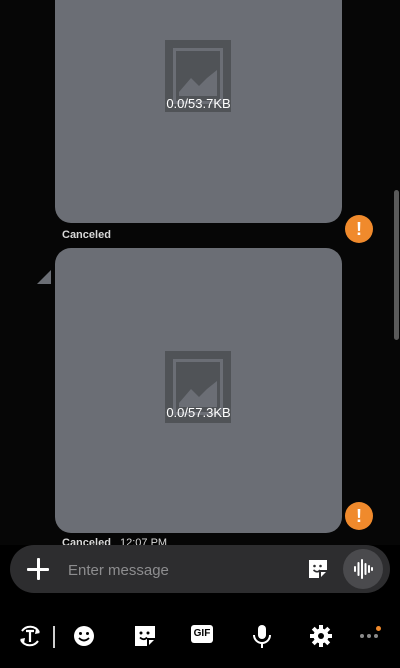 The width and height of the screenshot is (400, 668). What do you see at coordinates (178, 570) in the screenshot?
I see `message-input` at bounding box center [178, 570].